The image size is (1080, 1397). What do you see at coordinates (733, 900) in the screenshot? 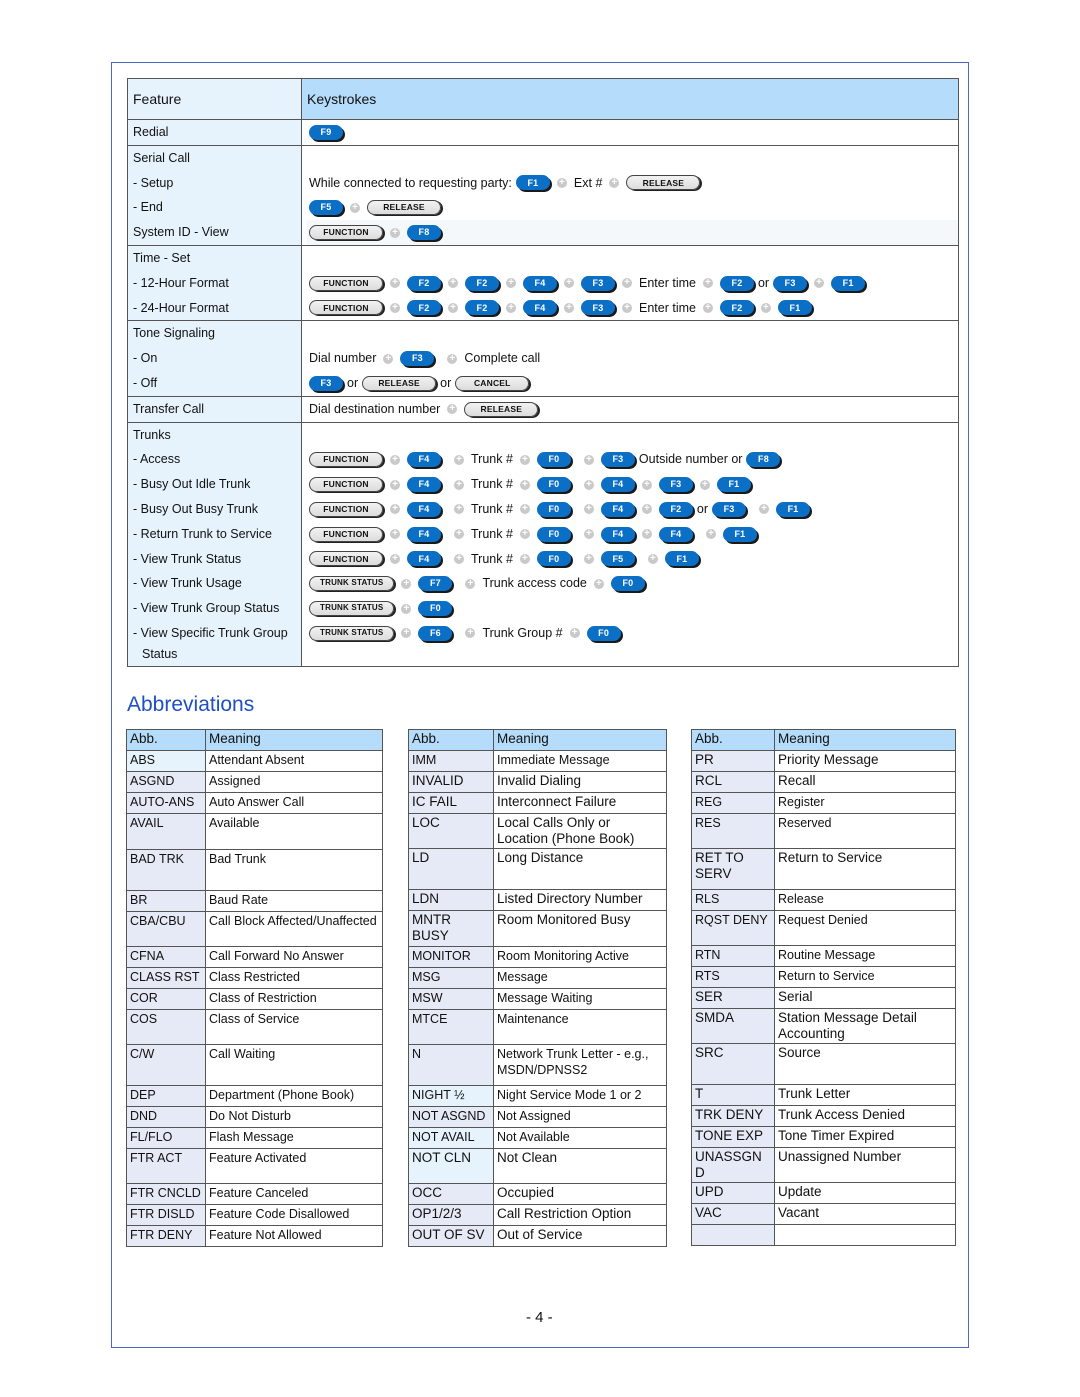
I see `abbreviation-code: RLS` at bounding box center [733, 900].